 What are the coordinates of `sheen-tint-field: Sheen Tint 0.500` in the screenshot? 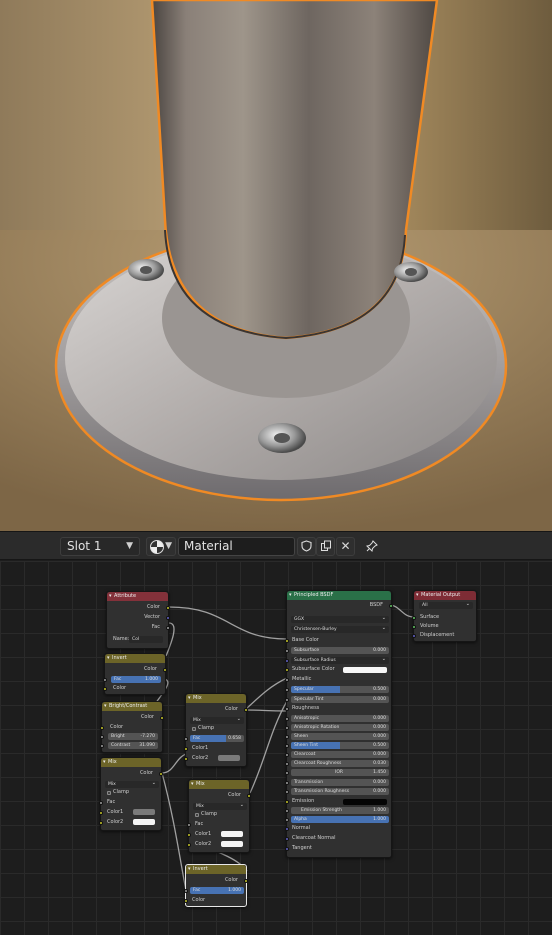 It's located at (340, 745).